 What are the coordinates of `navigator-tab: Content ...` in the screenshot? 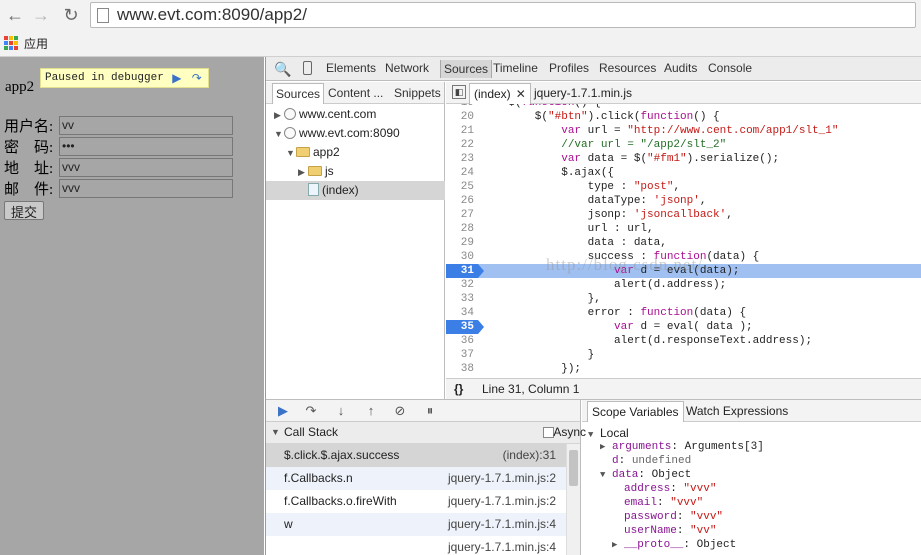 It's located at (355, 93).